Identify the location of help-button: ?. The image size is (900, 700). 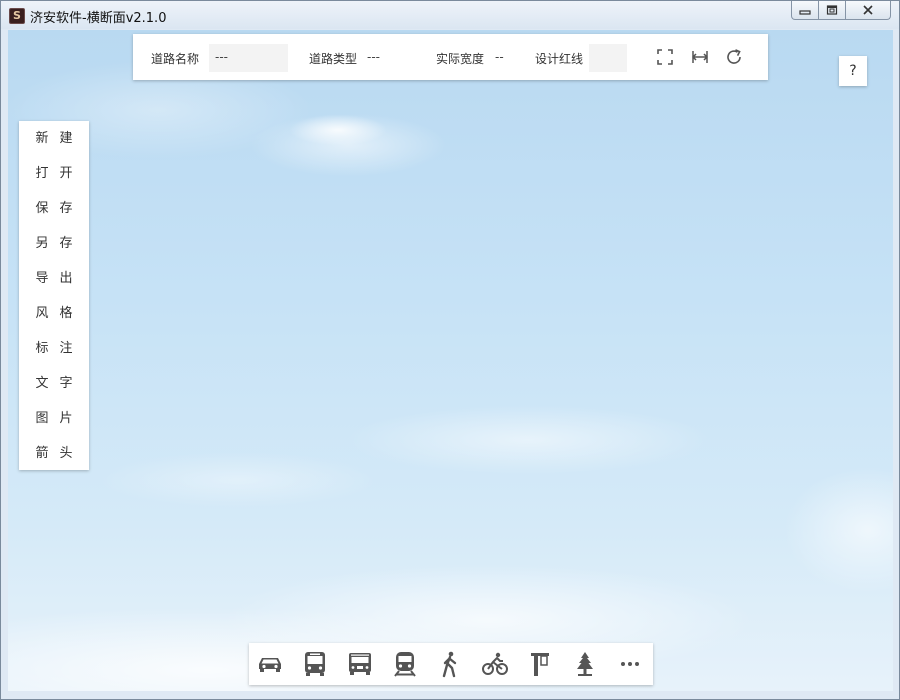
(853, 71).